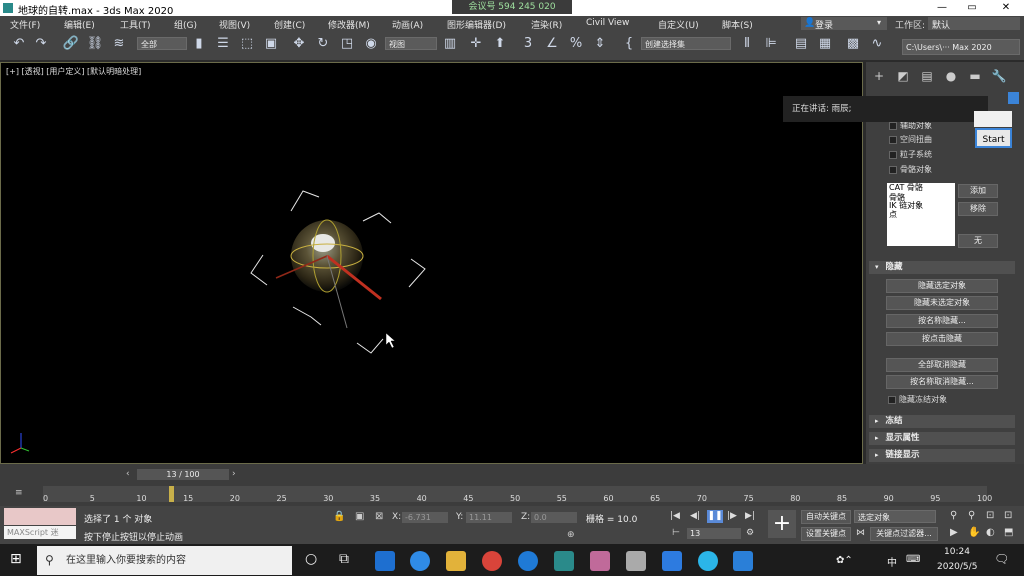  Describe the element at coordinates (999, 76) in the screenshot. I see `utilities-tab-icon: 🔧` at that location.